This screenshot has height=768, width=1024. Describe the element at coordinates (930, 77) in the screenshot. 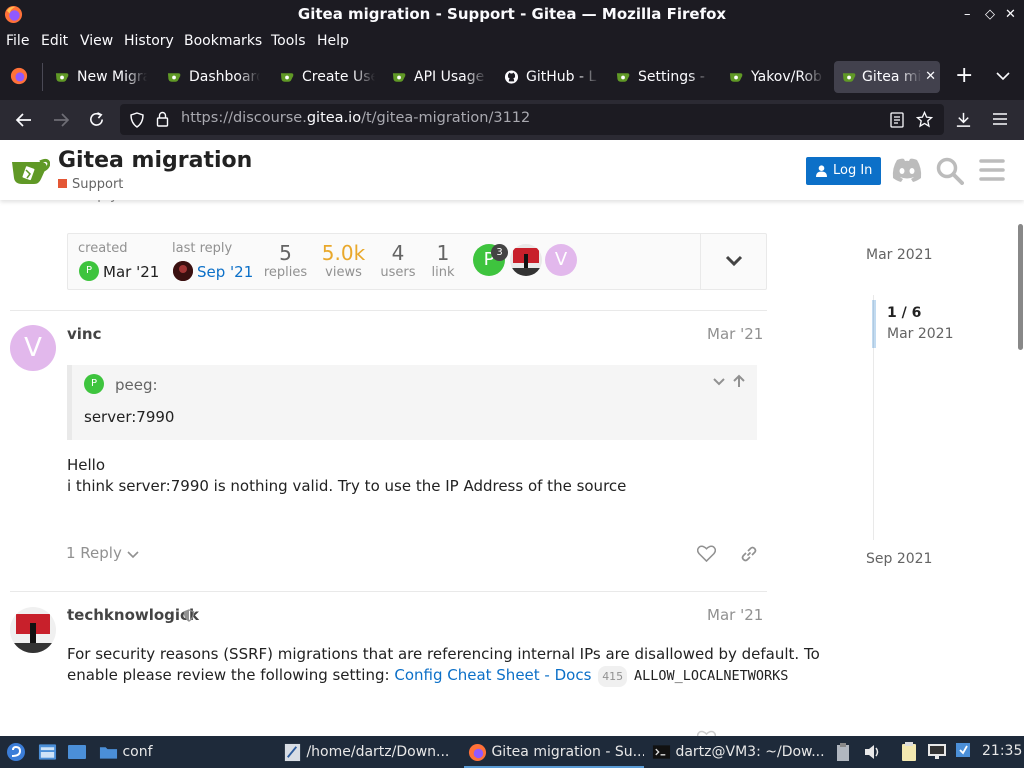

I see `close-tab-icon: ✕` at that location.